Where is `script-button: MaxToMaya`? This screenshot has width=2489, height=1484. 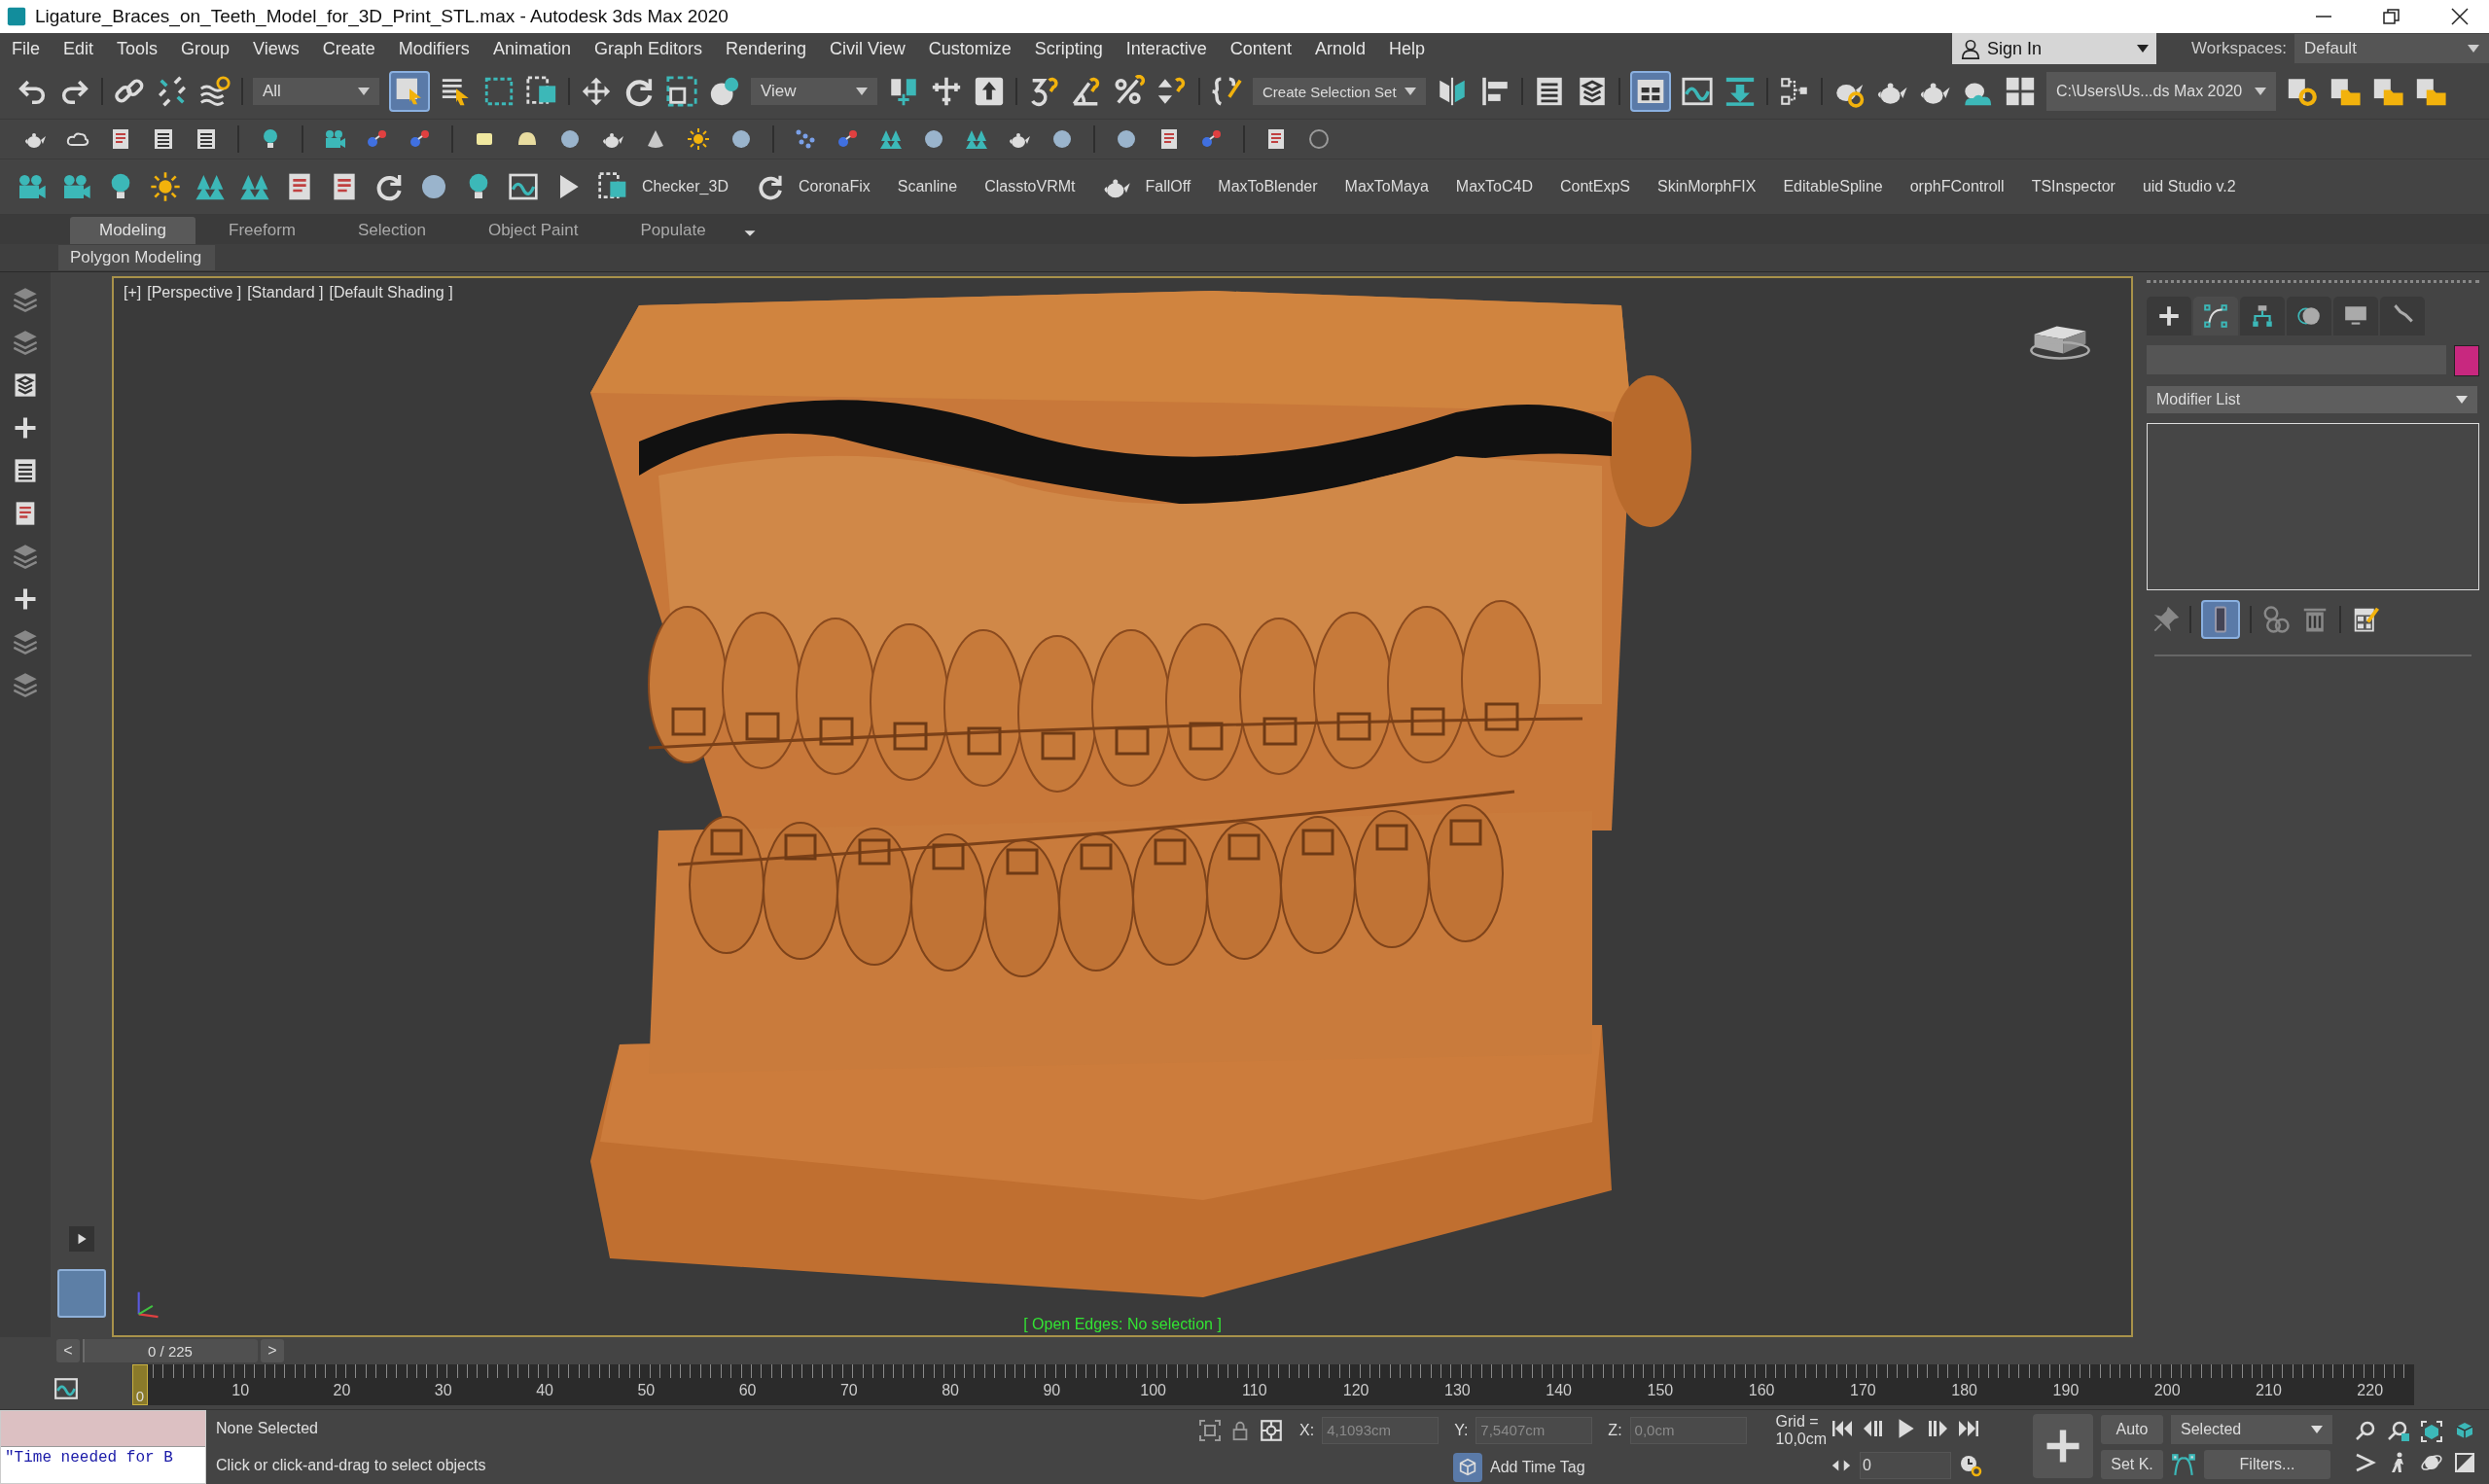
script-button: MaxToMaya is located at coordinates (1393, 187).